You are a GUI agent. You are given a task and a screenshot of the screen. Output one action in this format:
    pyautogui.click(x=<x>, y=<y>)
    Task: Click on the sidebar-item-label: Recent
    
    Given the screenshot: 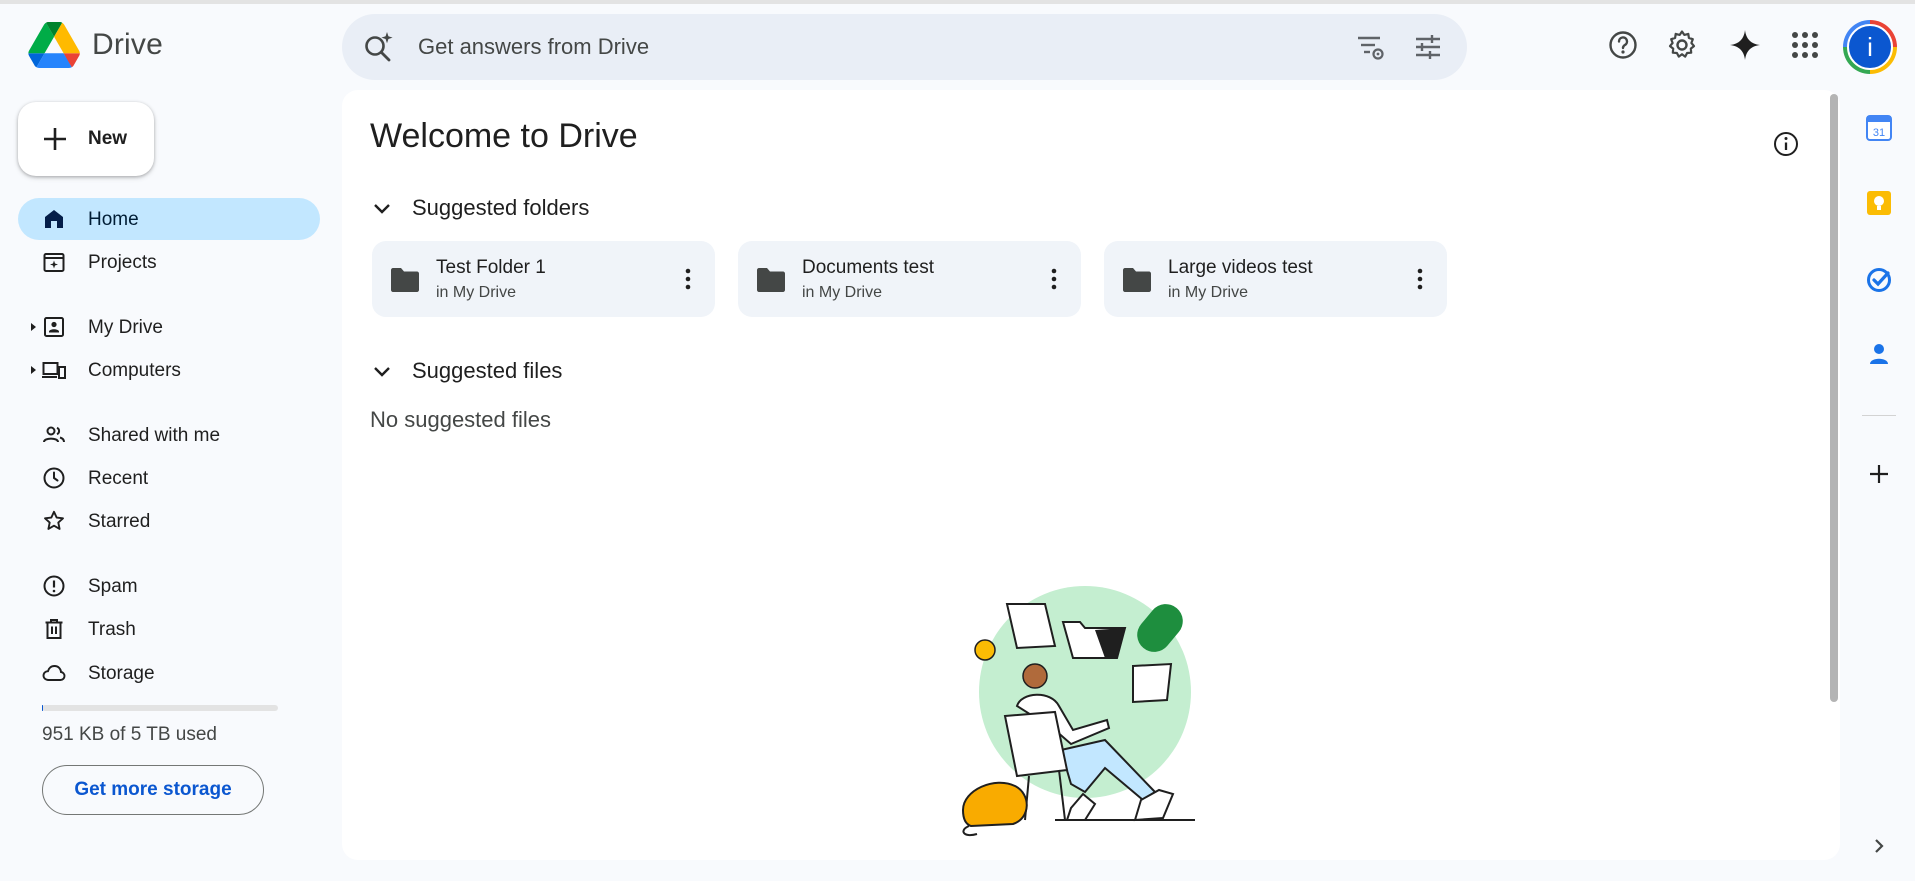 What is the action you would take?
    pyautogui.click(x=118, y=478)
    